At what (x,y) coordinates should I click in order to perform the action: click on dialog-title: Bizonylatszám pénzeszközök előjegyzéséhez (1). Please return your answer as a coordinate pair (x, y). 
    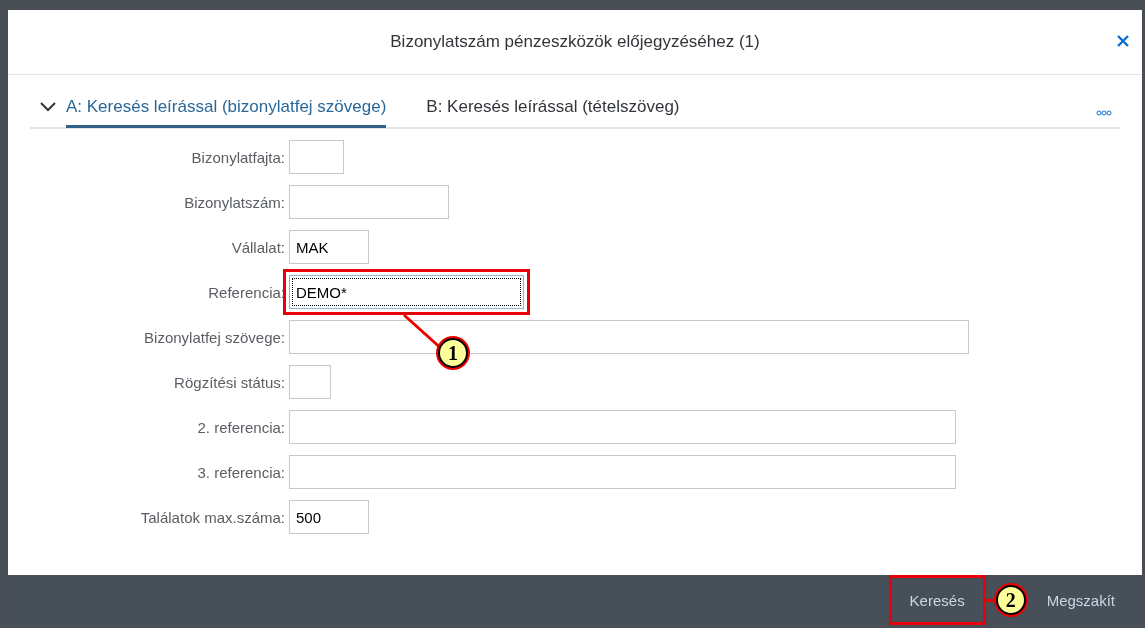
    Looking at the image, I should click on (575, 42).